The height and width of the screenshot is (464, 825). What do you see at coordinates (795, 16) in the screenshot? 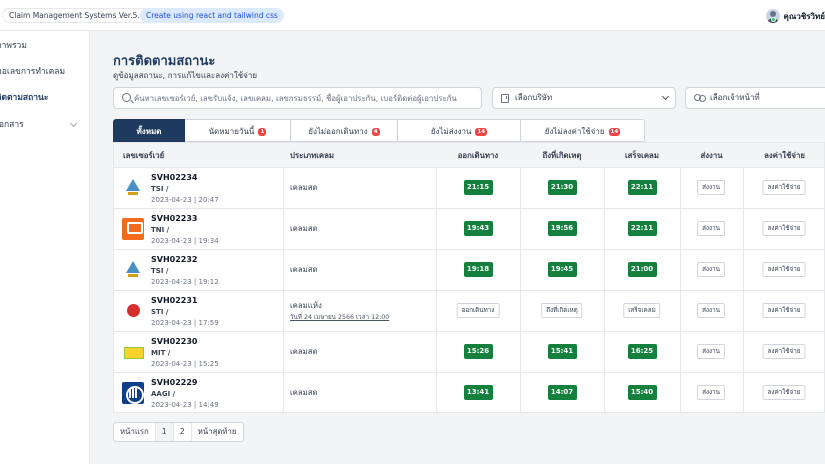
I see `user-menu: คุณวชิรวิทย์` at bounding box center [795, 16].